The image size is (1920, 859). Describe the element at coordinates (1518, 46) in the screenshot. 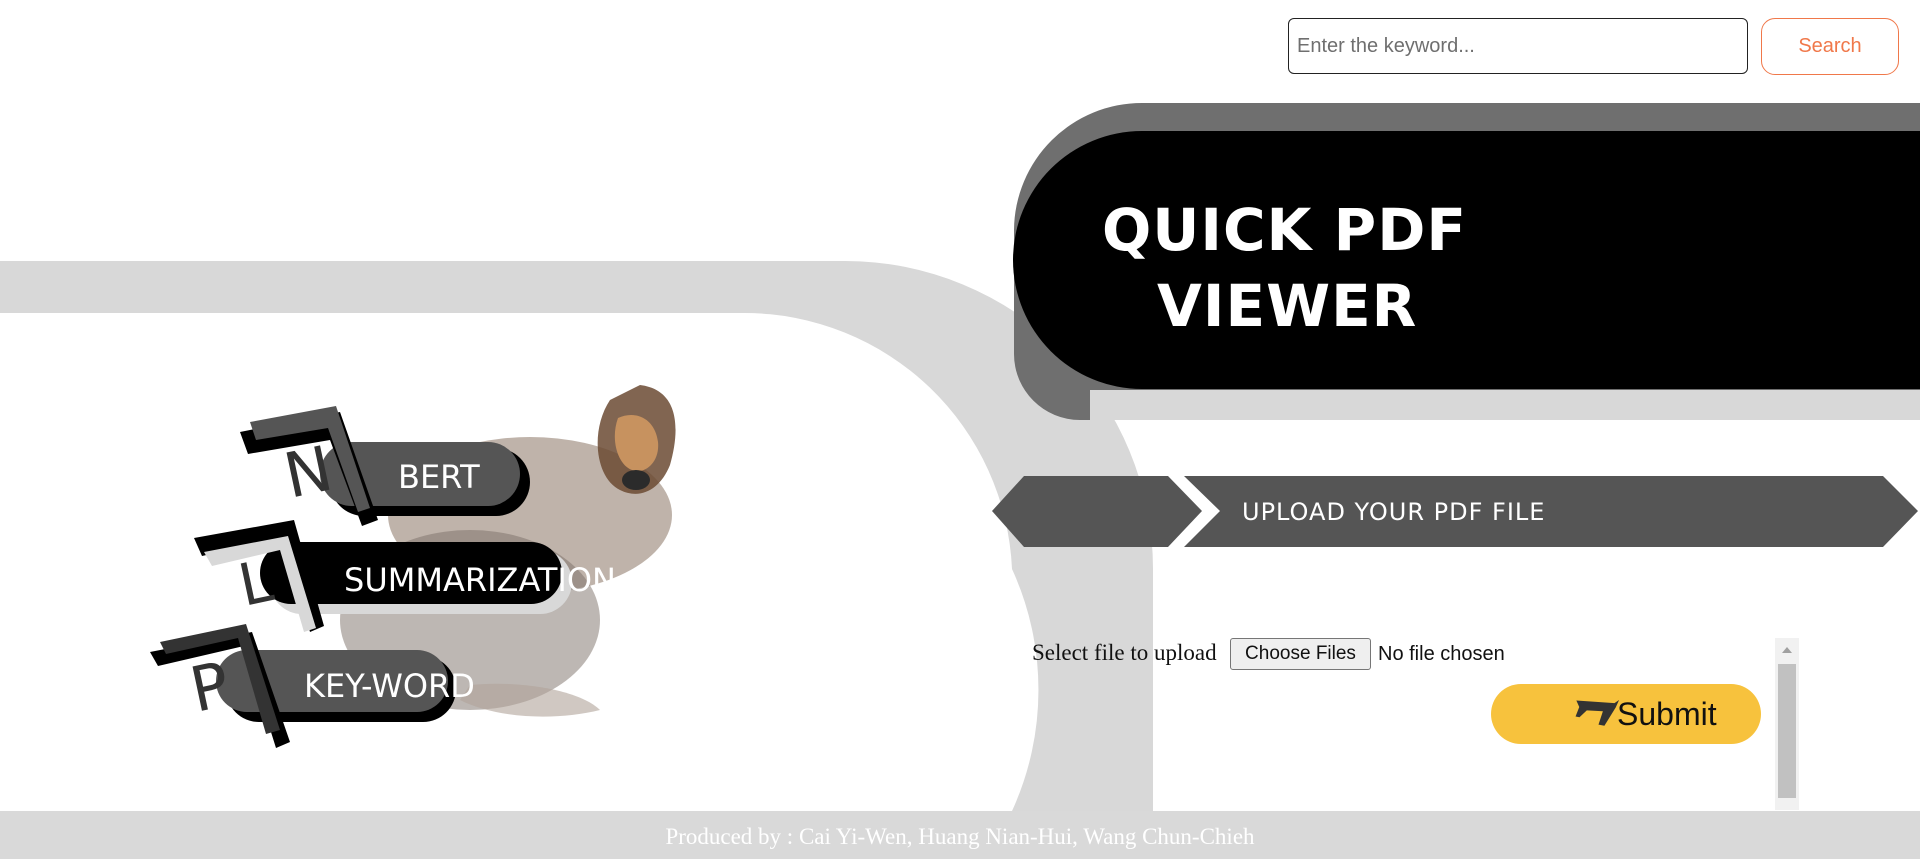

I see `search-input` at that location.